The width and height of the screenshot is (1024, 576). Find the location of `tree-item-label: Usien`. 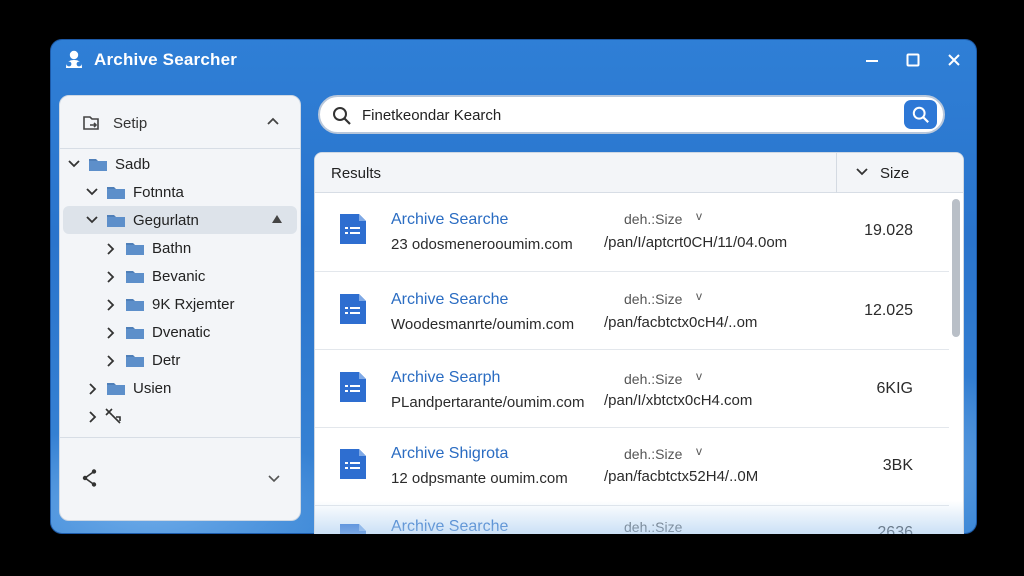

tree-item-label: Usien is located at coordinates (152, 388).